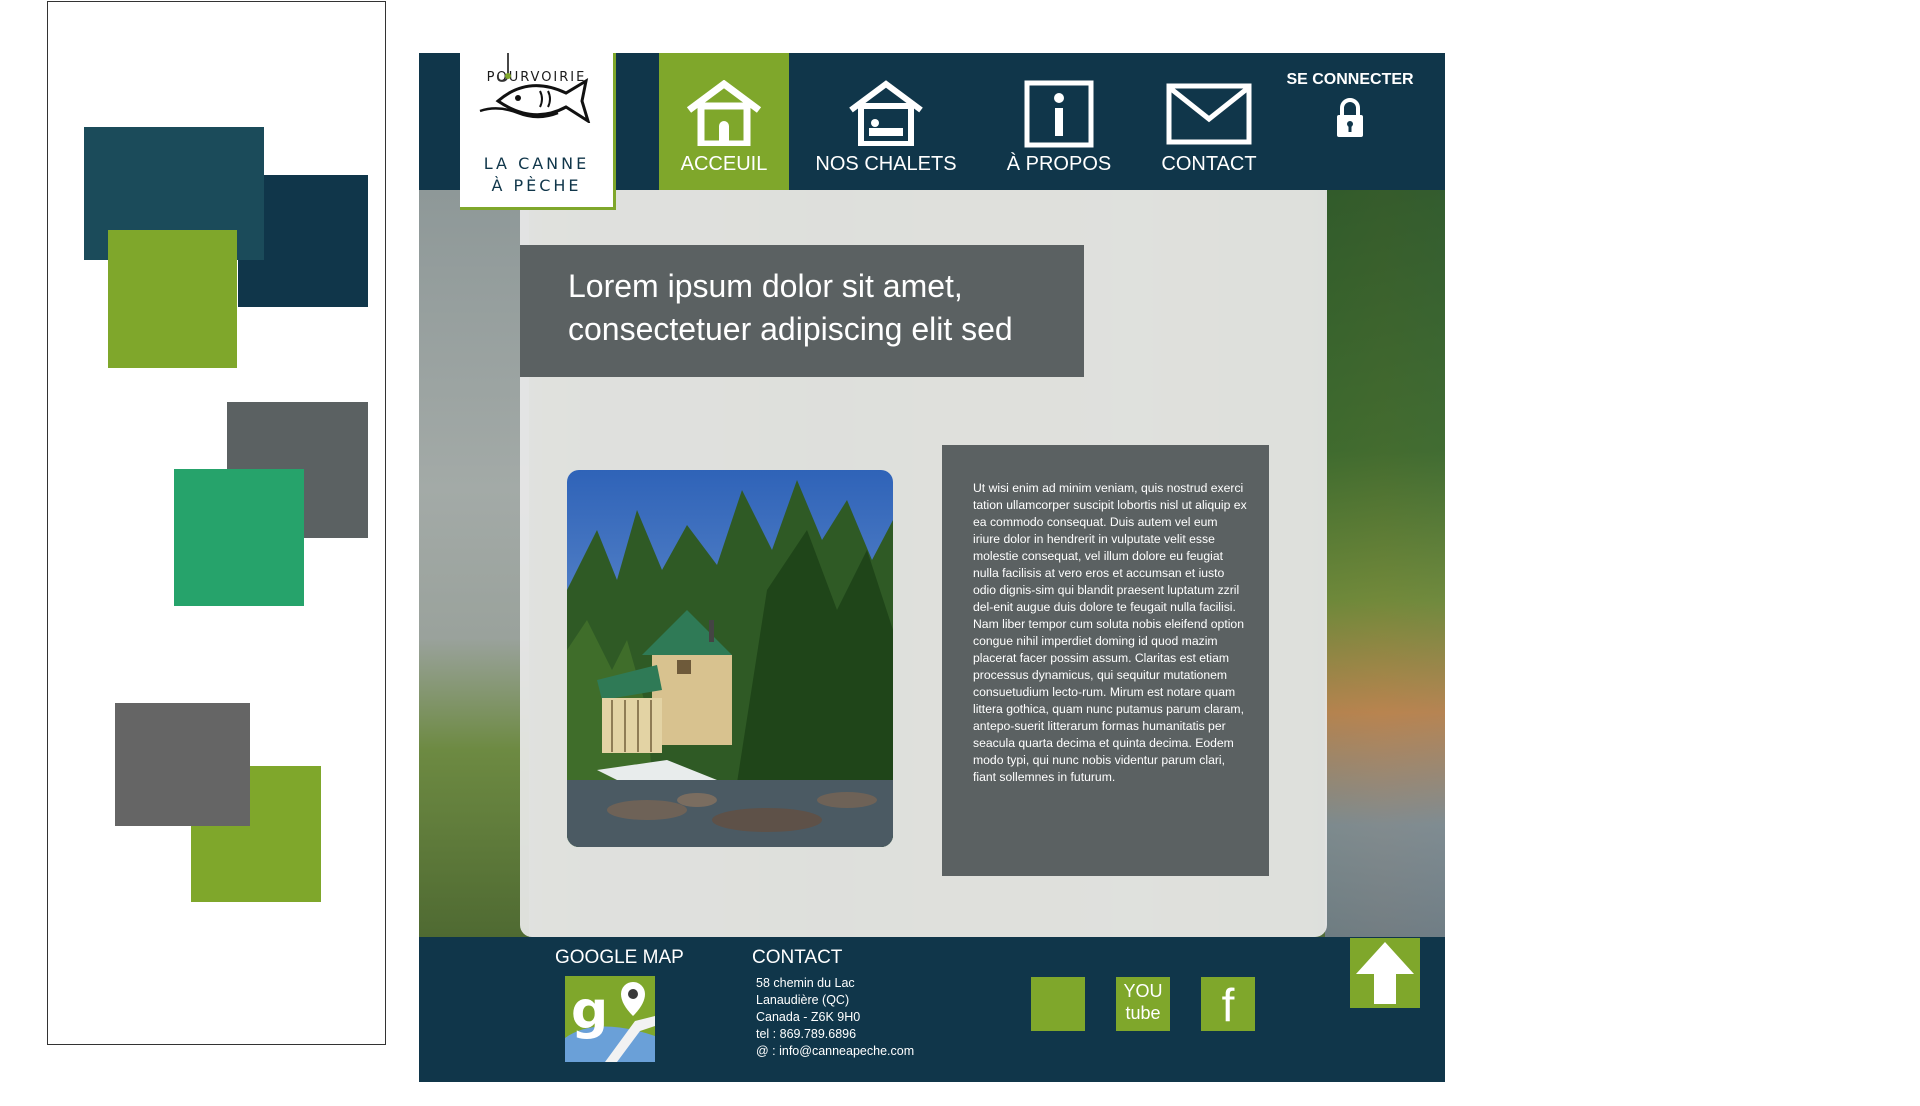 This screenshot has width=1920, height=1106. Describe the element at coordinates (1143, 991) in the screenshot. I see `youtube-you: YOU` at that location.